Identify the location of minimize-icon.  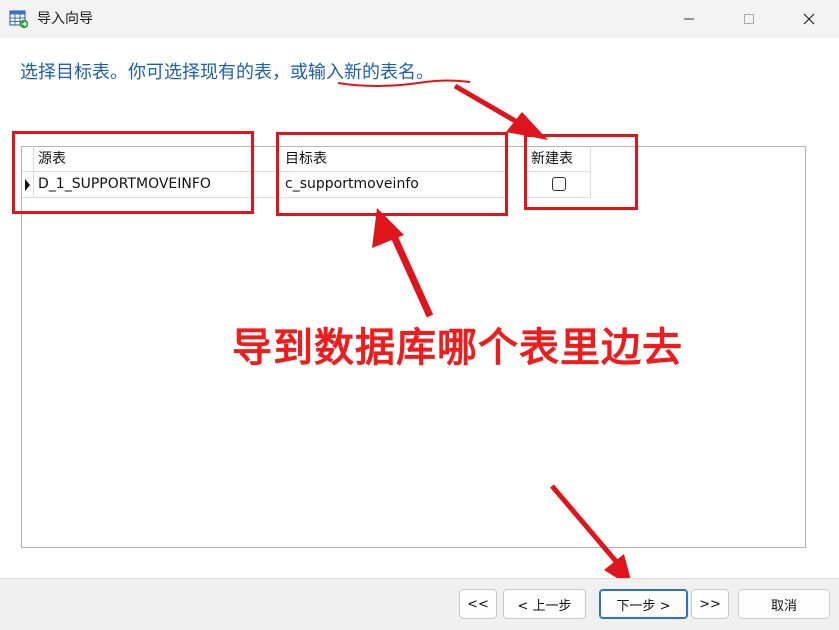
(689, 19).